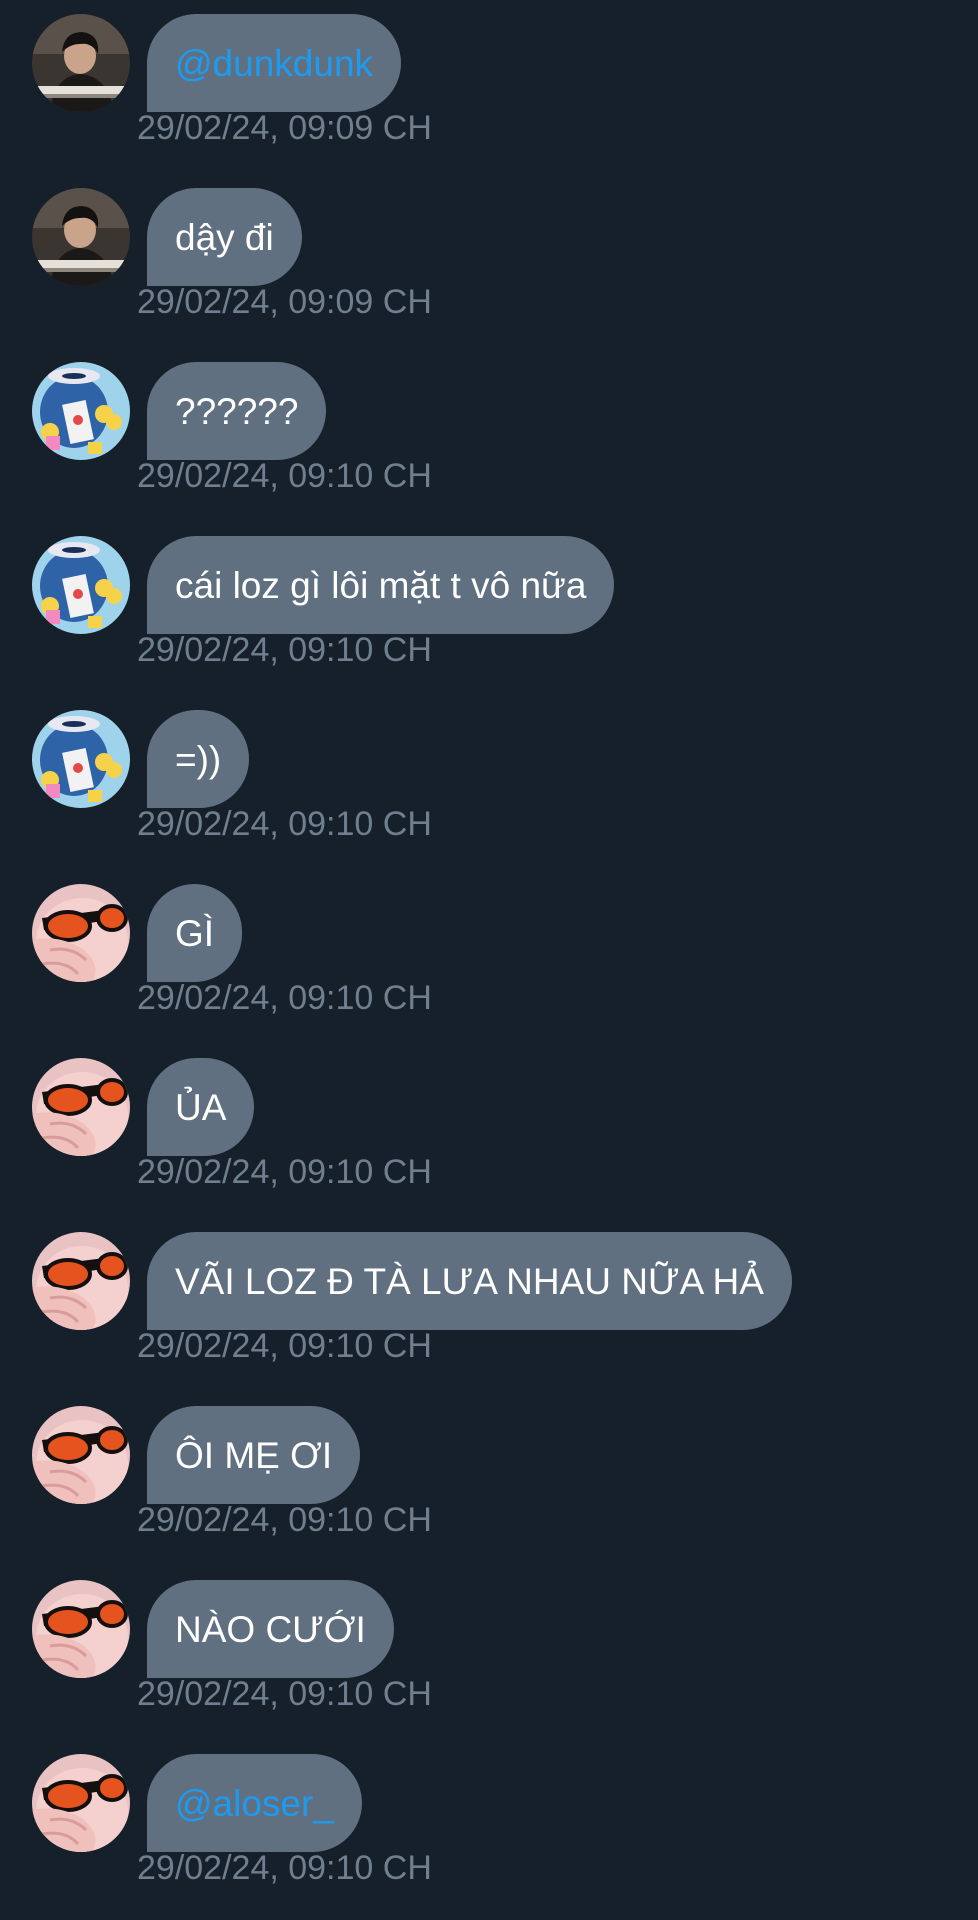 Image resolution: width=978 pixels, height=1920 pixels. I want to click on message-text: ??????, so click(237, 411).